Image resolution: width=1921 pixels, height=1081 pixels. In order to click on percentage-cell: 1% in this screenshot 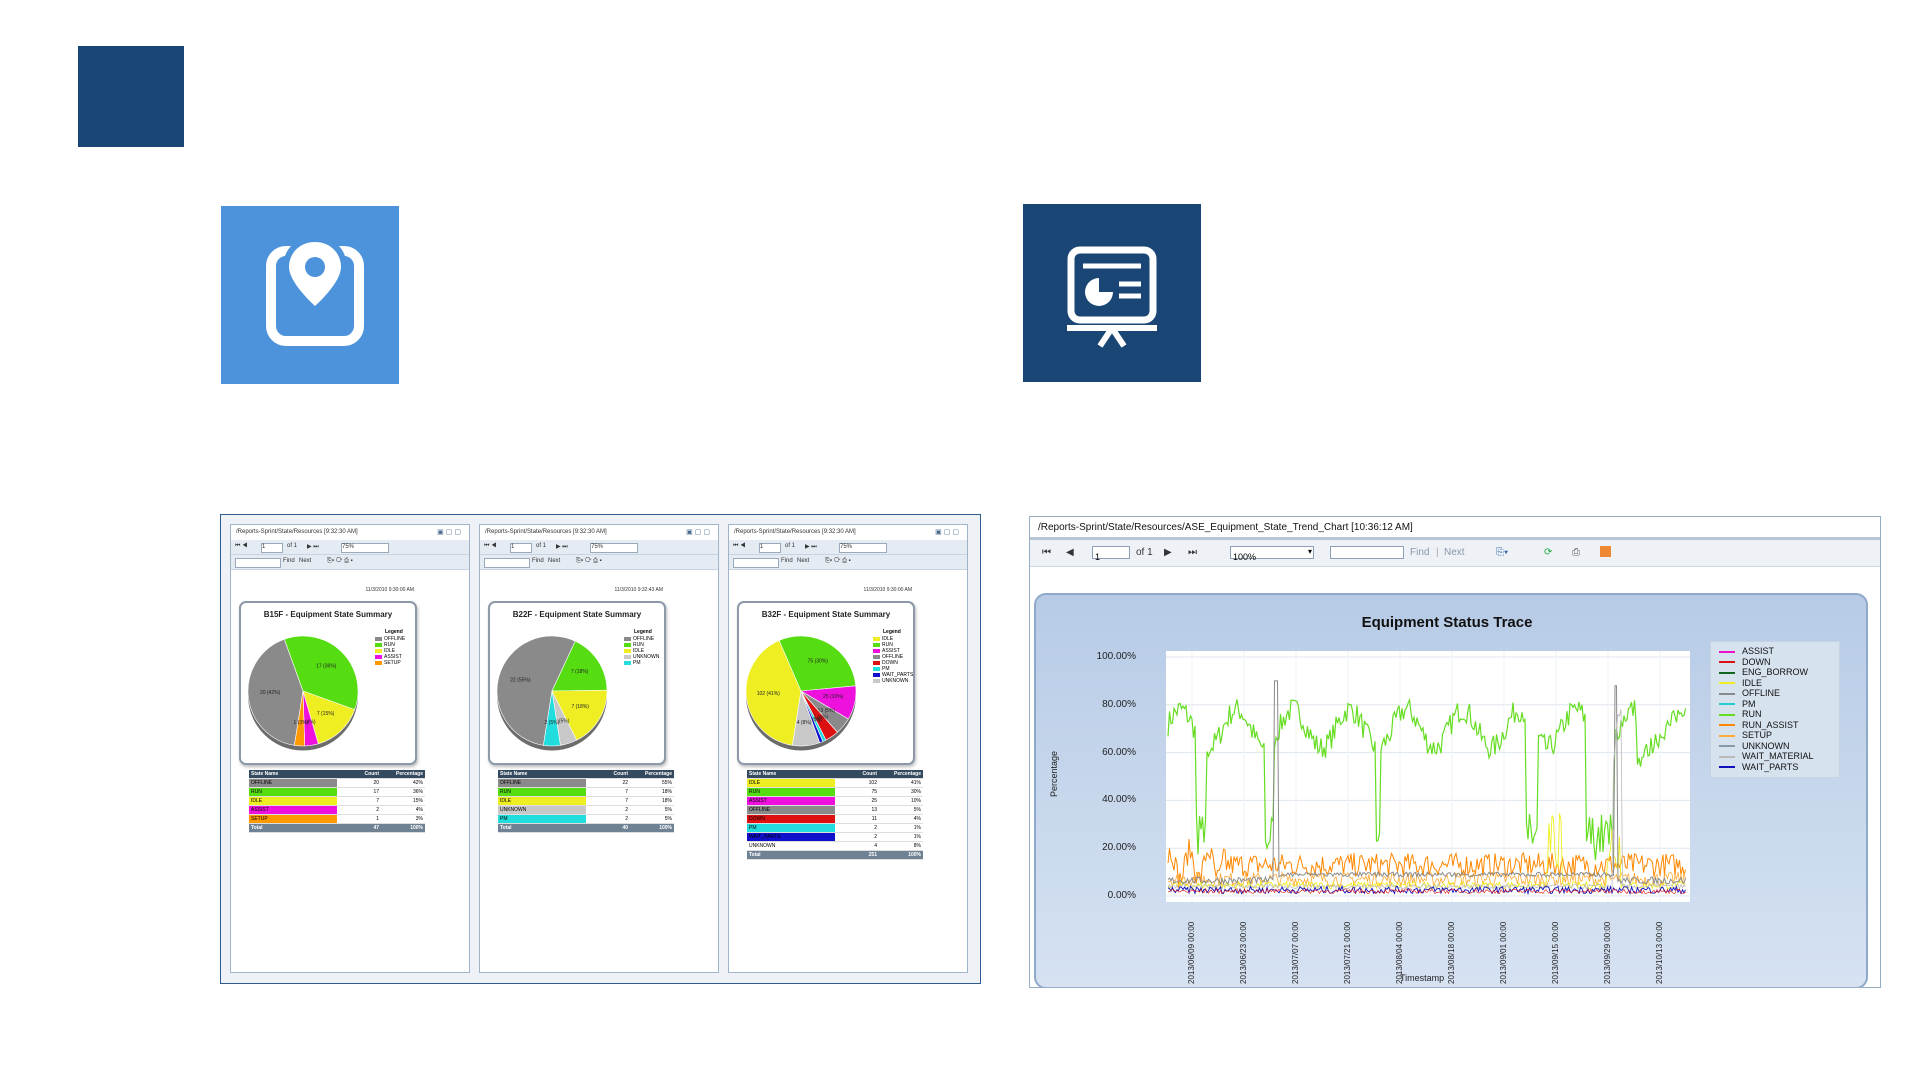, I will do `click(901, 837)`.